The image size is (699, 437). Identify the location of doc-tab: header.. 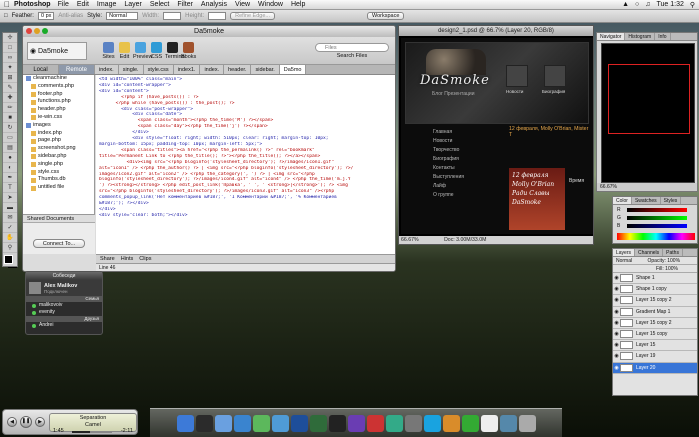
(238, 69).